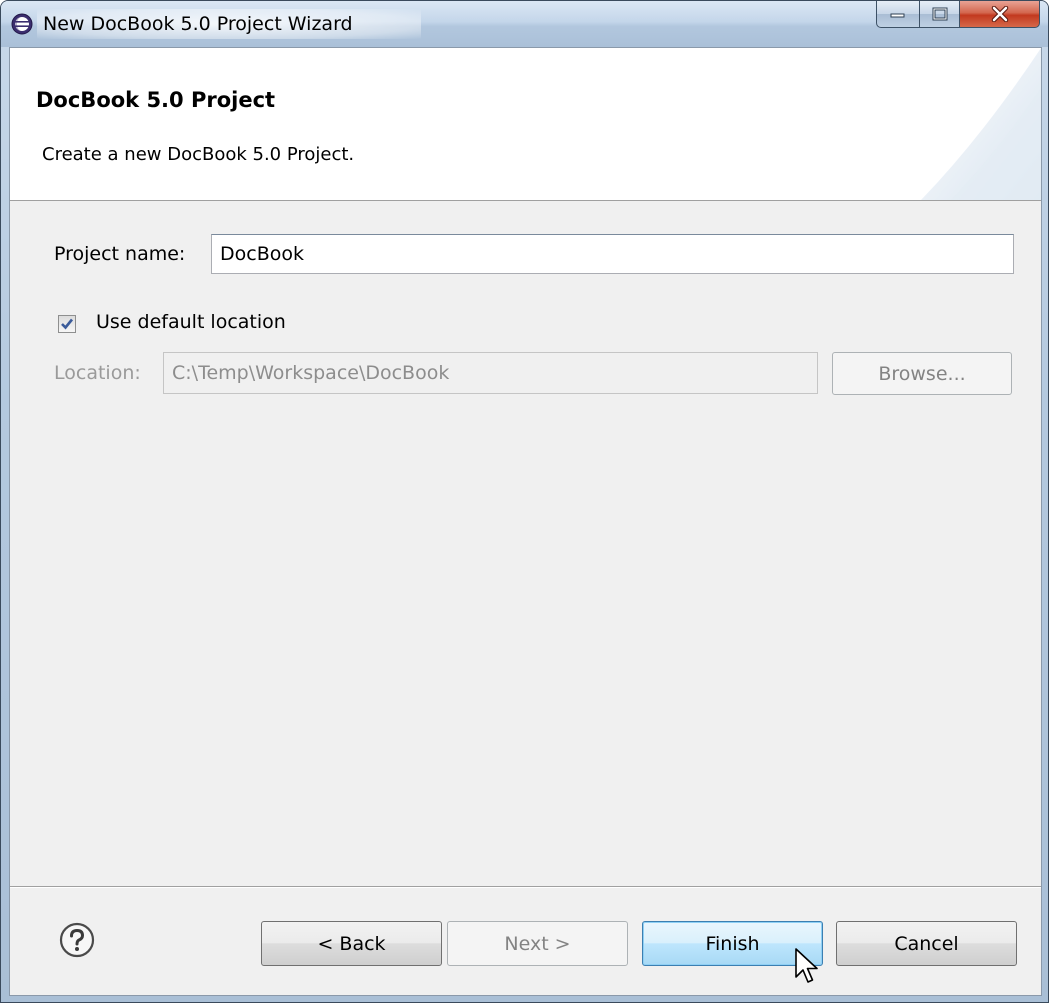  Describe the element at coordinates (22, 24) in the screenshot. I see `eclipse-icon` at that location.